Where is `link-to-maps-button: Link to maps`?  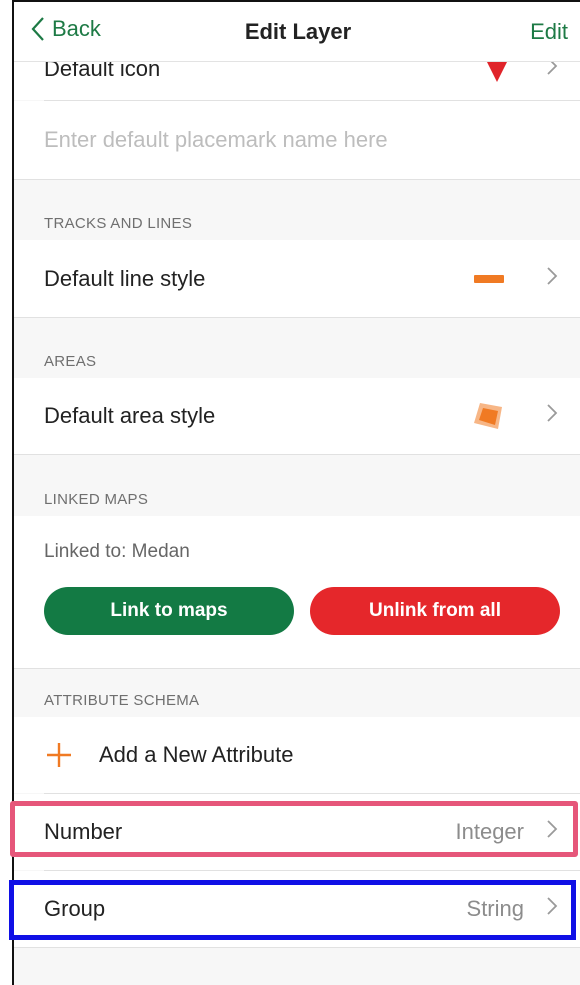
link-to-maps-button: Link to maps is located at coordinates (169, 611).